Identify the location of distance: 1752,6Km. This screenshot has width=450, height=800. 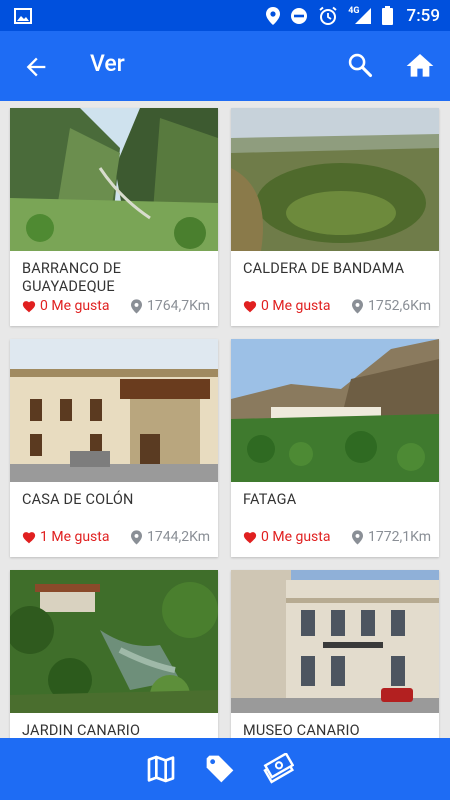
(391, 306).